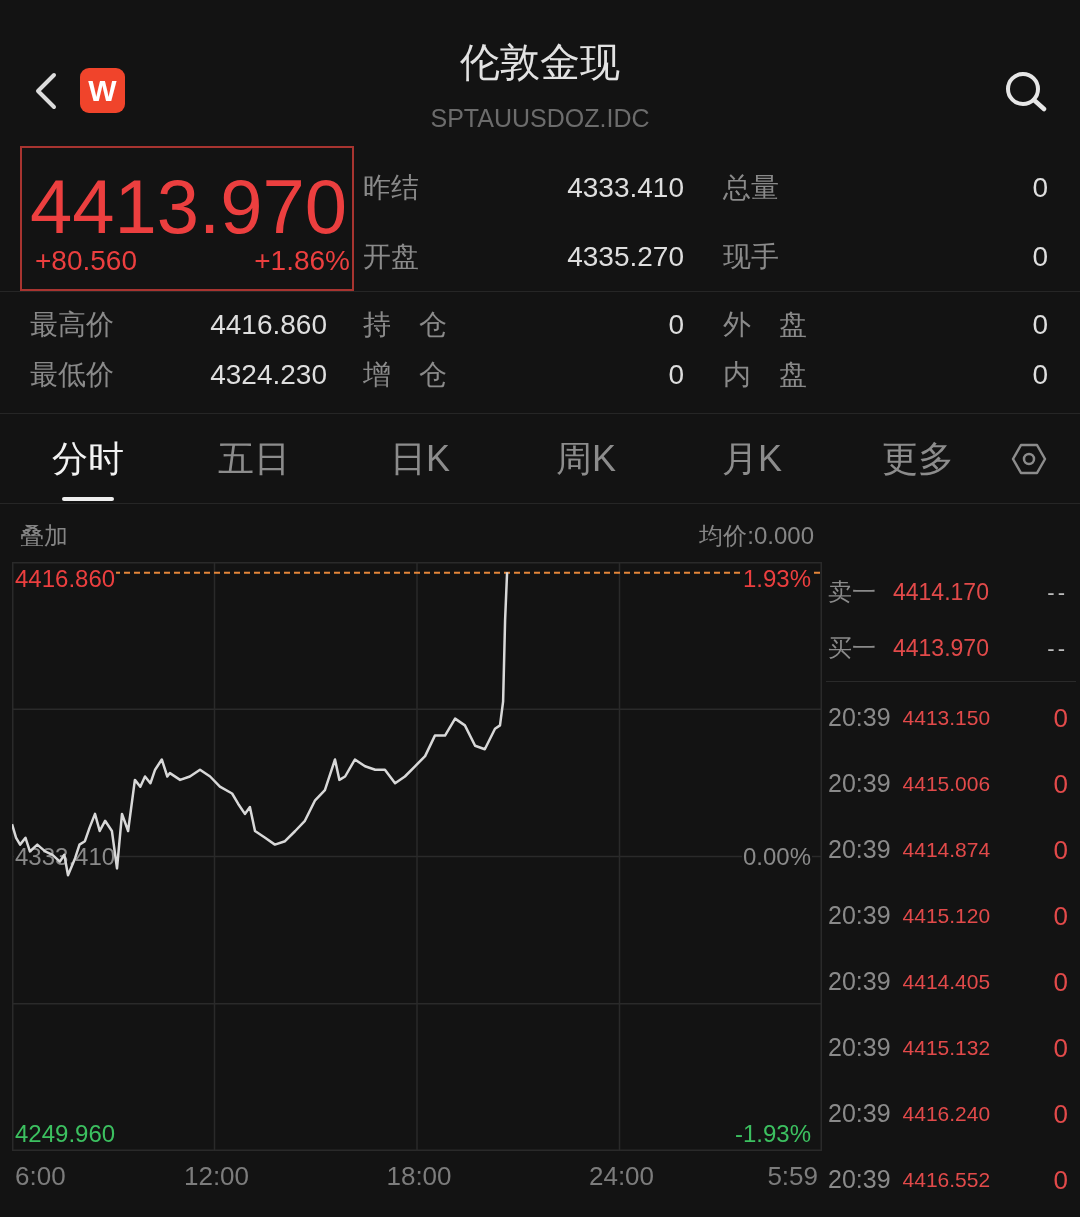 This screenshot has width=1080, height=1217. What do you see at coordinates (102, 90) in the screenshot?
I see `app-logo: W` at bounding box center [102, 90].